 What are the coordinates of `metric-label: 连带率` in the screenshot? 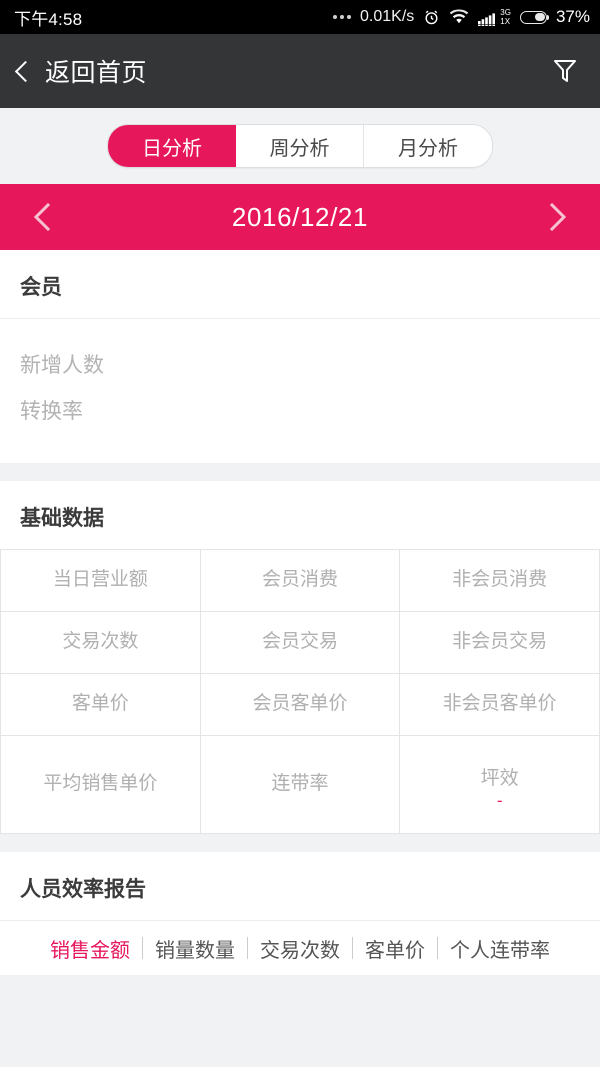 It's located at (300, 783).